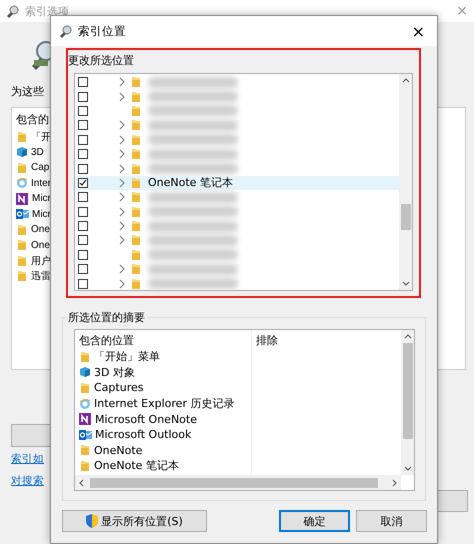 This screenshot has width=474, height=544. What do you see at coordinates (37, 152) in the screenshot?
I see `list-item: 3D` at bounding box center [37, 152].